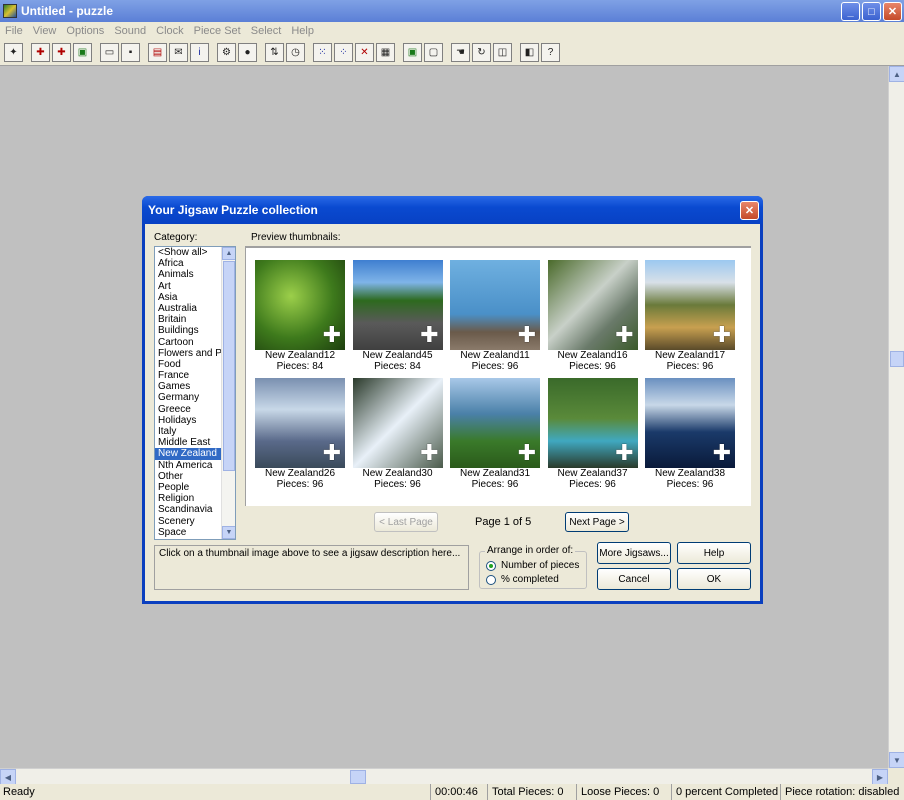 Image resolution: width=904 pixels, height=800 pixels. I want to click on mail-icon: ✉, so click(178, 52).